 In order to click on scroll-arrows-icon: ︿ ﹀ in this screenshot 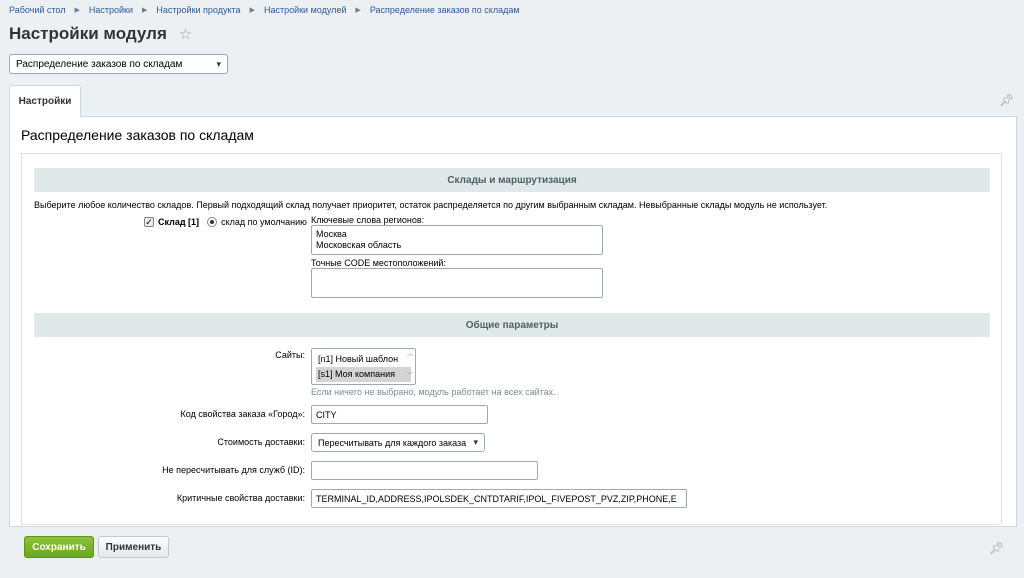, I will do `click(410, 364)`.